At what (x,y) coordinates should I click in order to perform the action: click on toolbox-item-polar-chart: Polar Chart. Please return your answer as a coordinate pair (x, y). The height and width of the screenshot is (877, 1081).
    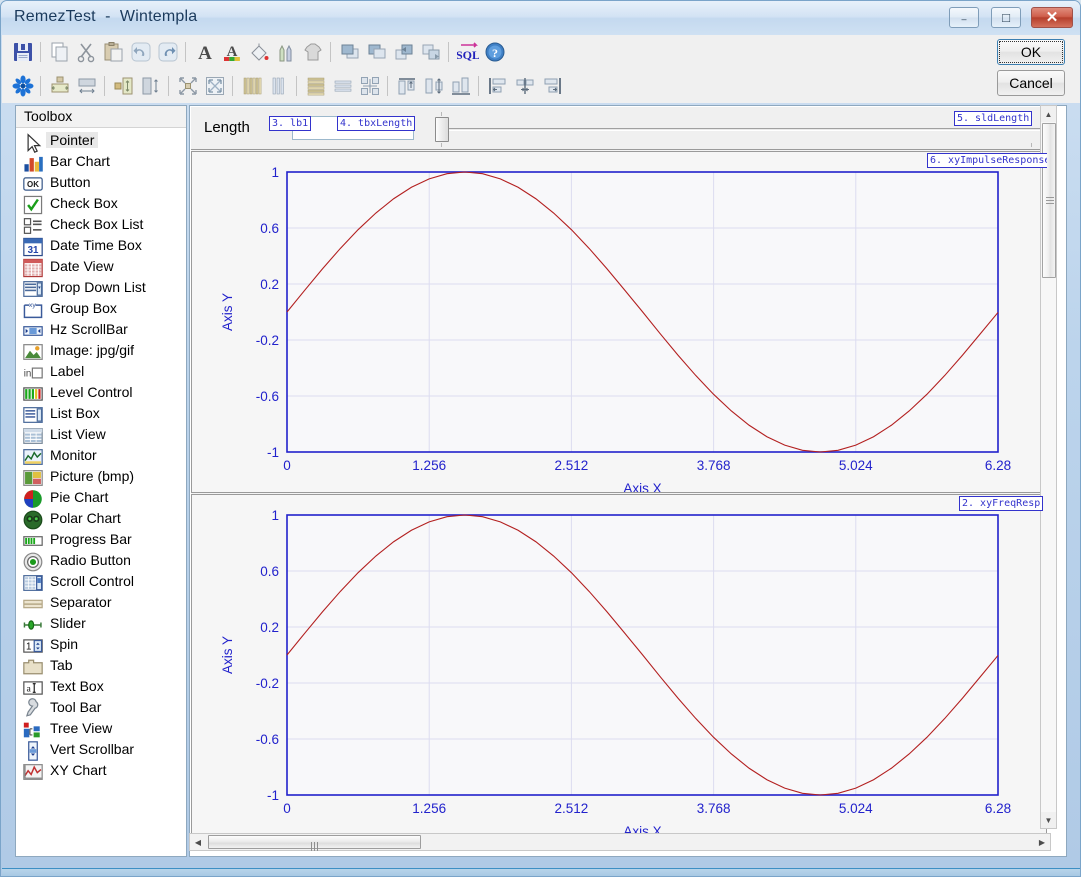
    Looking at the image, I should click on (101, 518).